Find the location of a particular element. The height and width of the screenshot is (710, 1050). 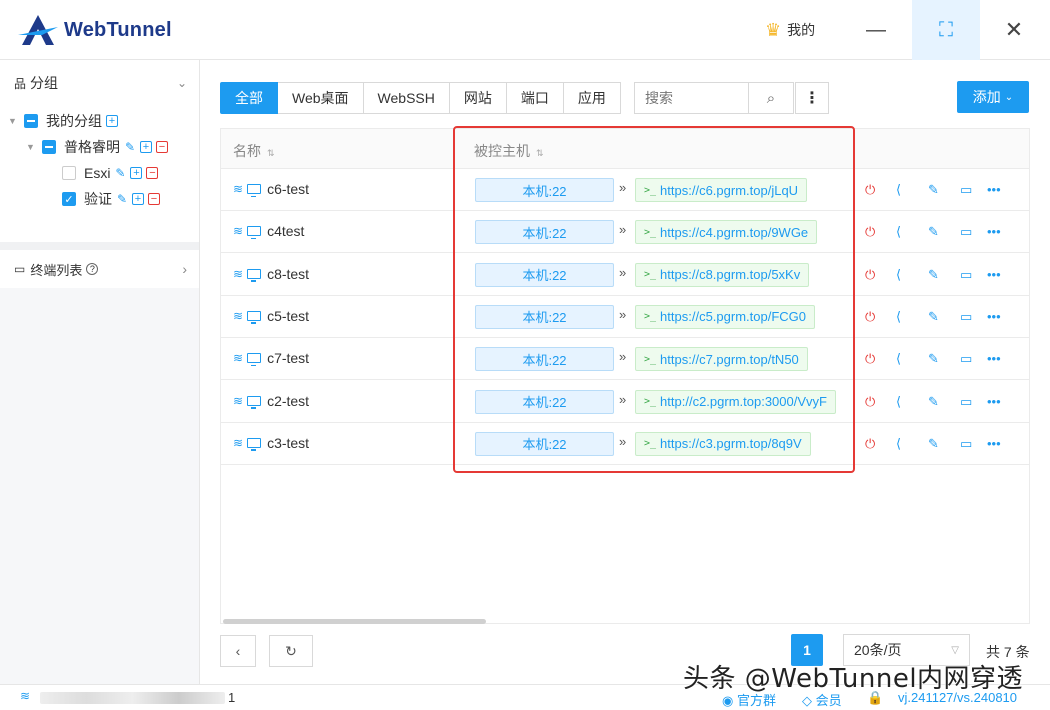

sort-icon: ⇅ is located at coordinates (271, 153).